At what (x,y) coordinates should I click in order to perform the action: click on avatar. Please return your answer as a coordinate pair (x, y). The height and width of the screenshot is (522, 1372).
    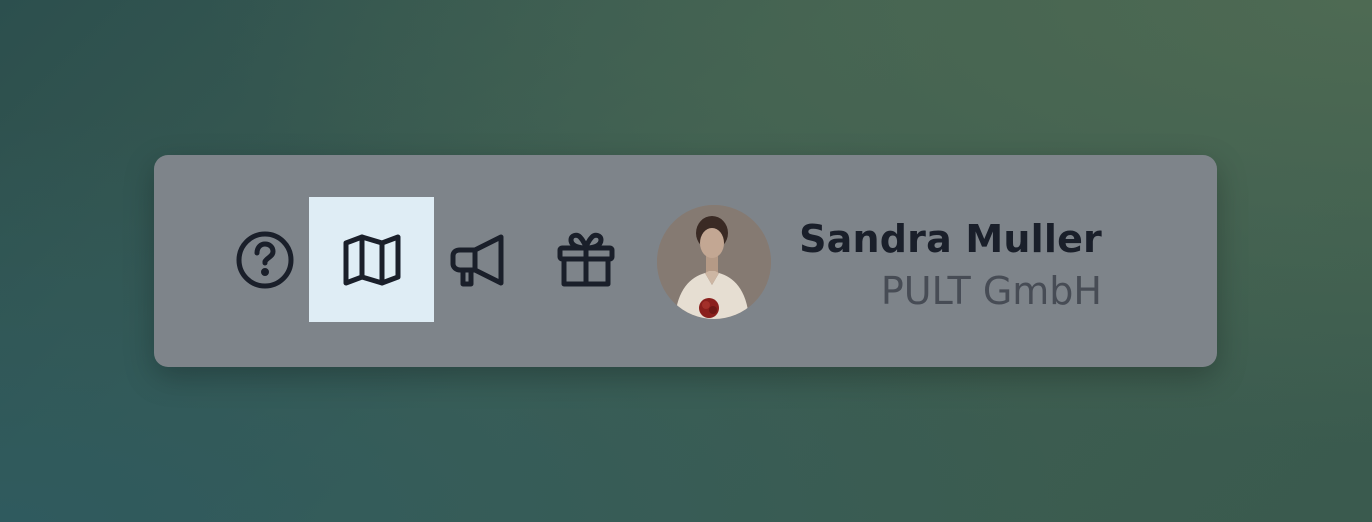
    Looking at the image, I should click on (714, 262).